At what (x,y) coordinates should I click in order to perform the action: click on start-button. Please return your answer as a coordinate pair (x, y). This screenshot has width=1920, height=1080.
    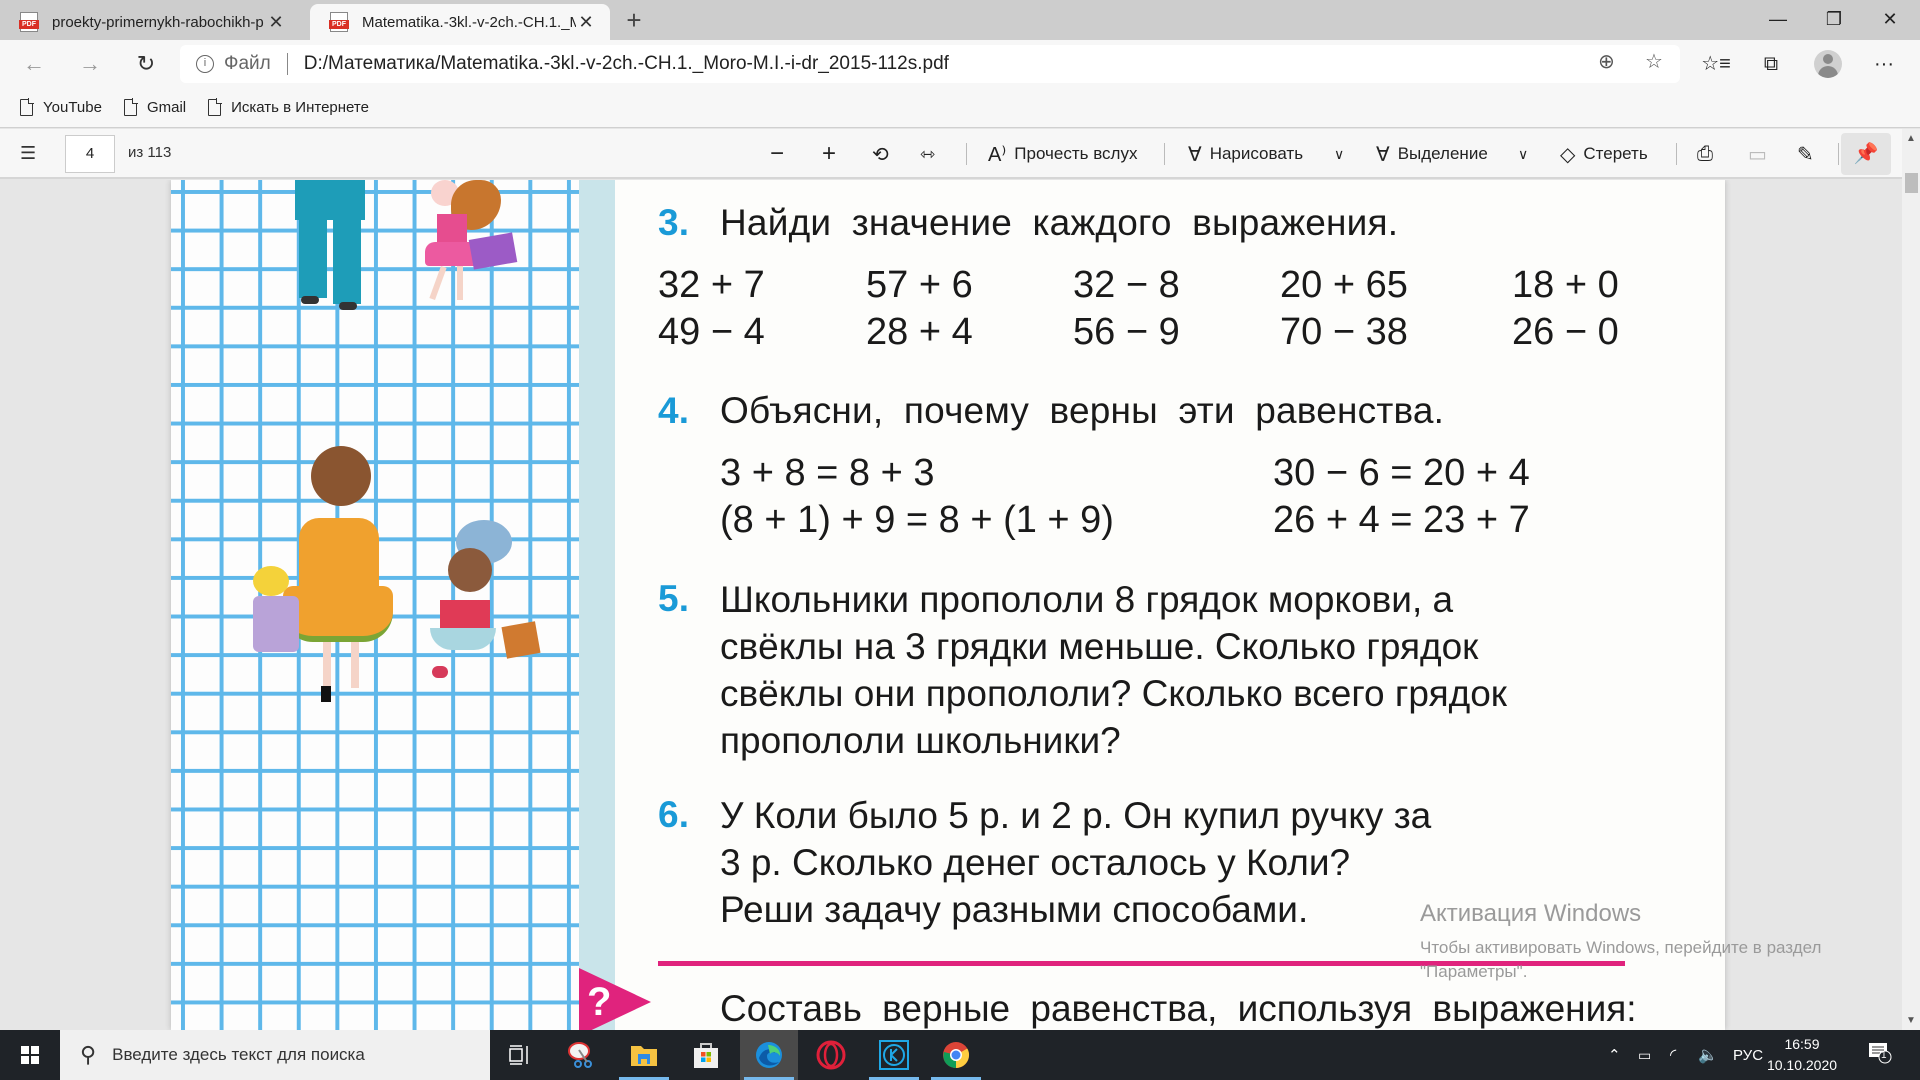
    Looking at the image, I should click on (30, 1055).